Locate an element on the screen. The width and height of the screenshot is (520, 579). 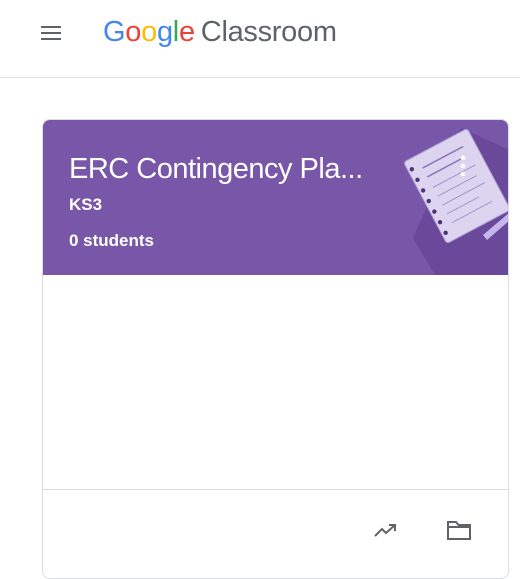
logo-letter: g is located at coordinates (164, 31).